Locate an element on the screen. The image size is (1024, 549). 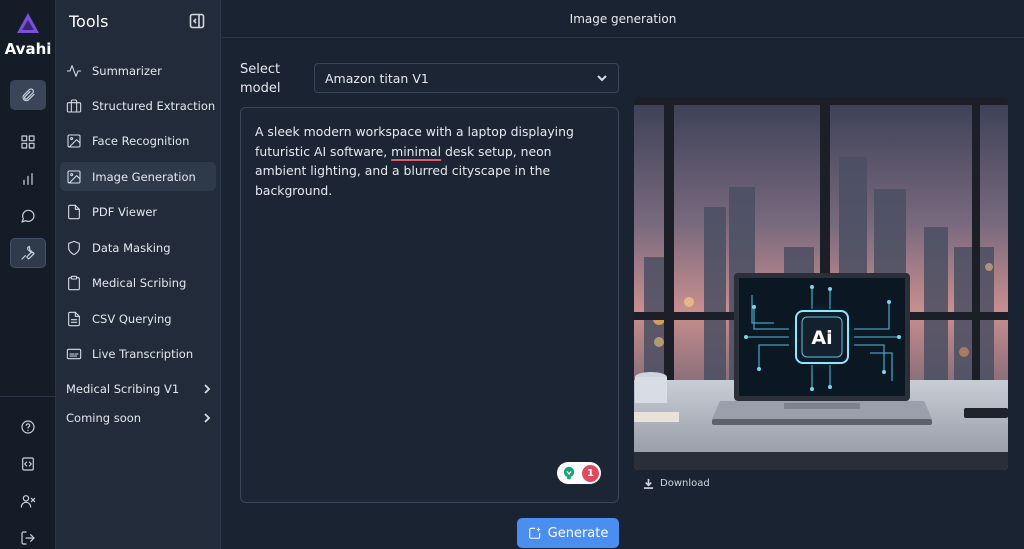
sidebar-collapse-icon is located at coordinates (197, 21).